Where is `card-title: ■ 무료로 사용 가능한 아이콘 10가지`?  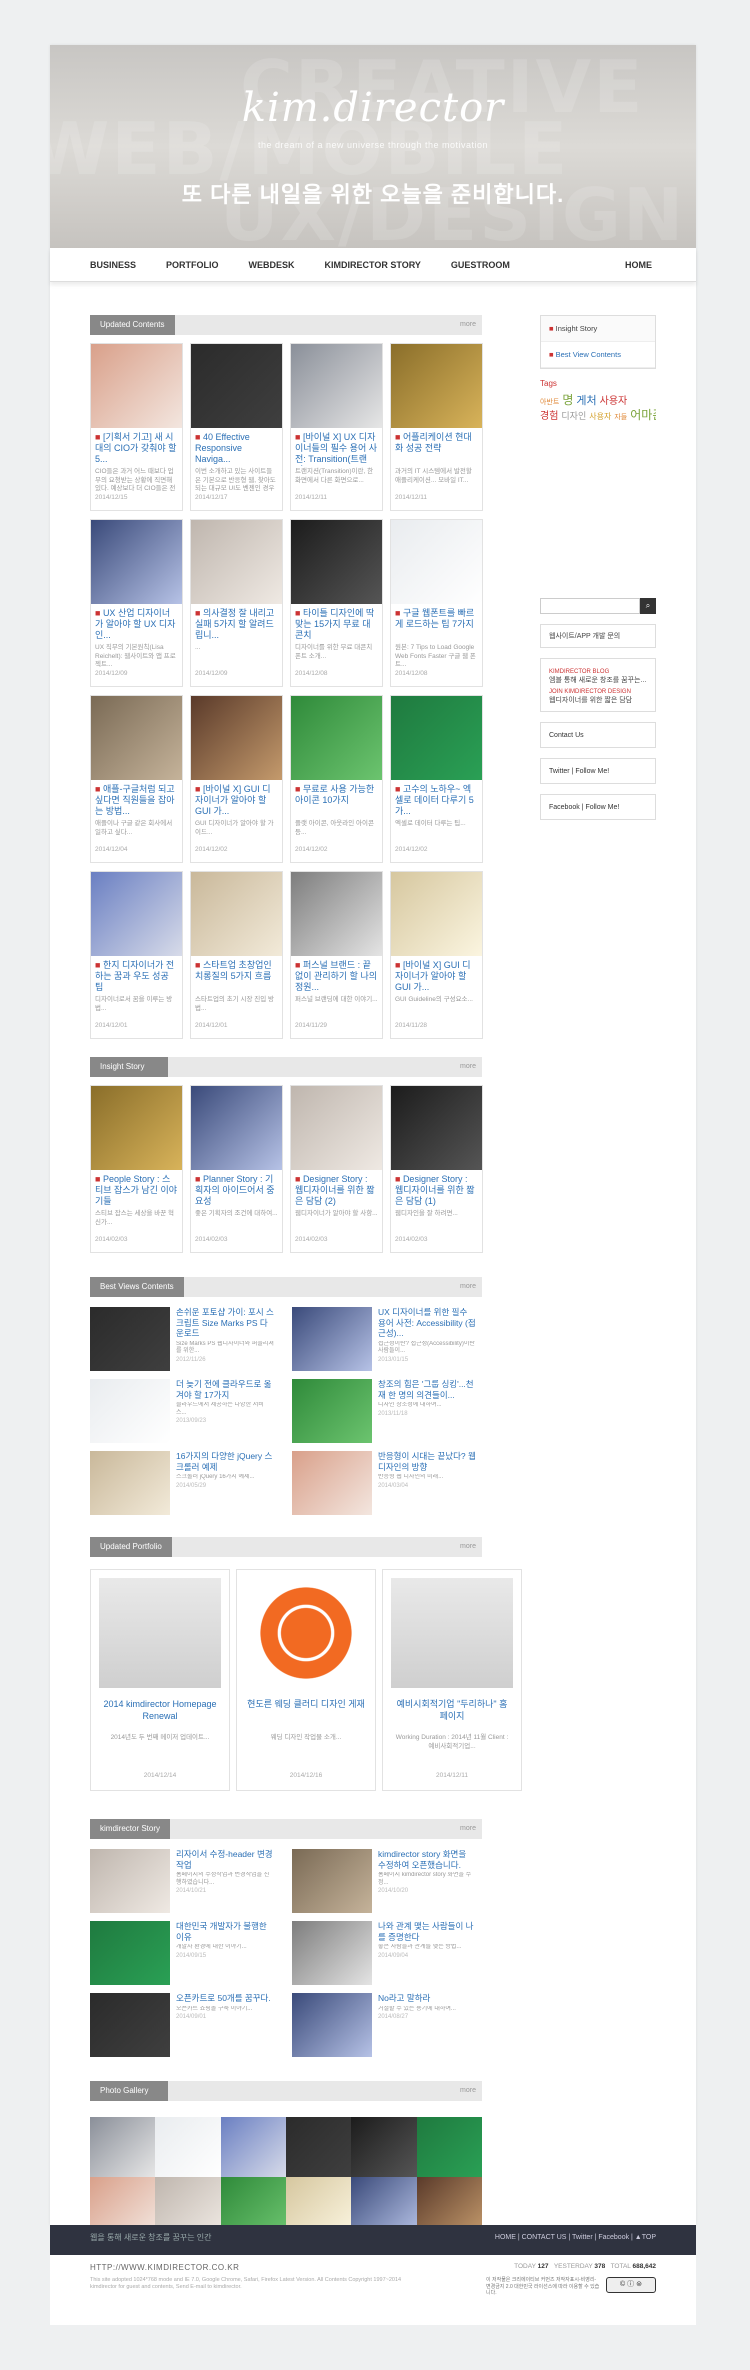 card-title: ■ 무료로 사용 가능한 아이콘 10가지 is located at coordinates (336, 799).